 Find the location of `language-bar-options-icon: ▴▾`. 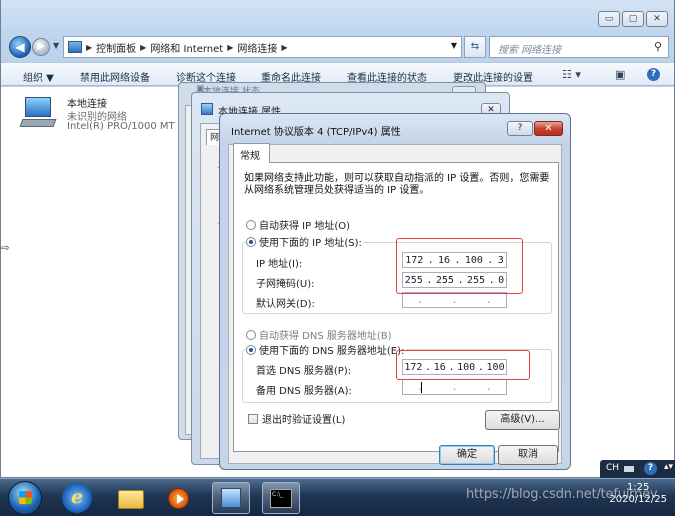

language-bar-options-icon: ▴▾ is located at coordinates (668, 467).